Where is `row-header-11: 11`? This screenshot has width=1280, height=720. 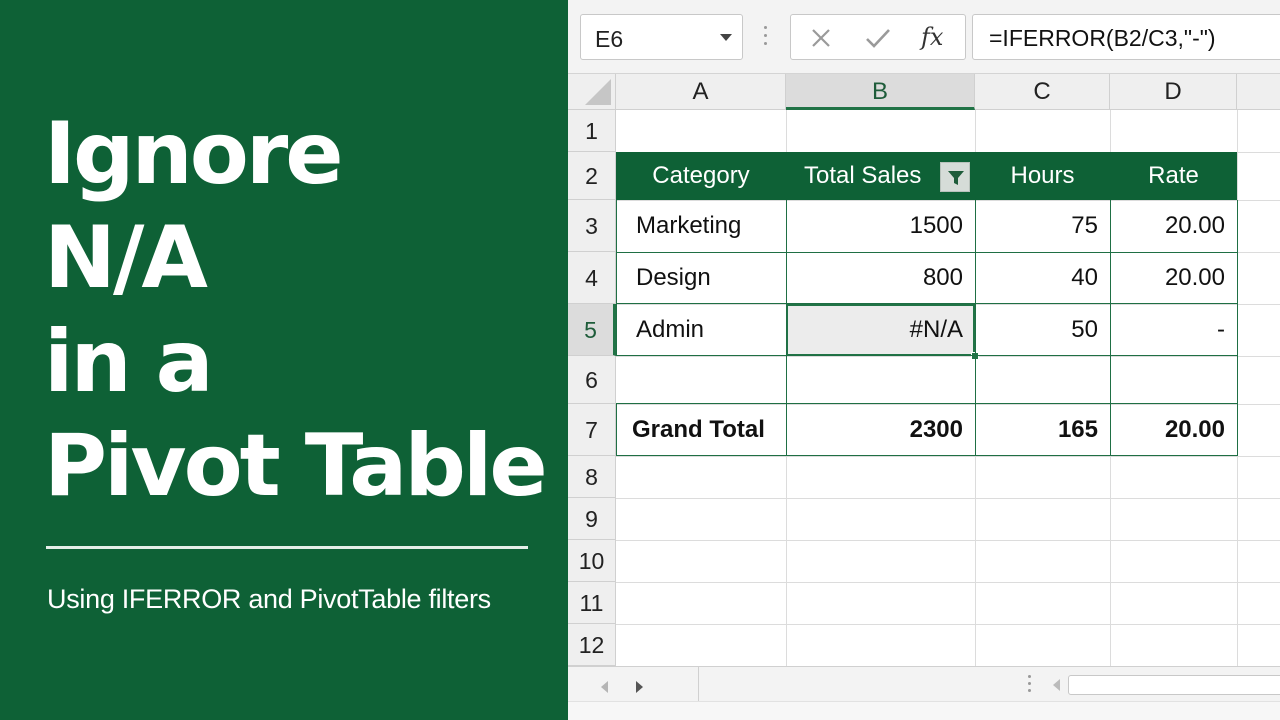
row-header-11: 11 is located at coordinates (592, 603).